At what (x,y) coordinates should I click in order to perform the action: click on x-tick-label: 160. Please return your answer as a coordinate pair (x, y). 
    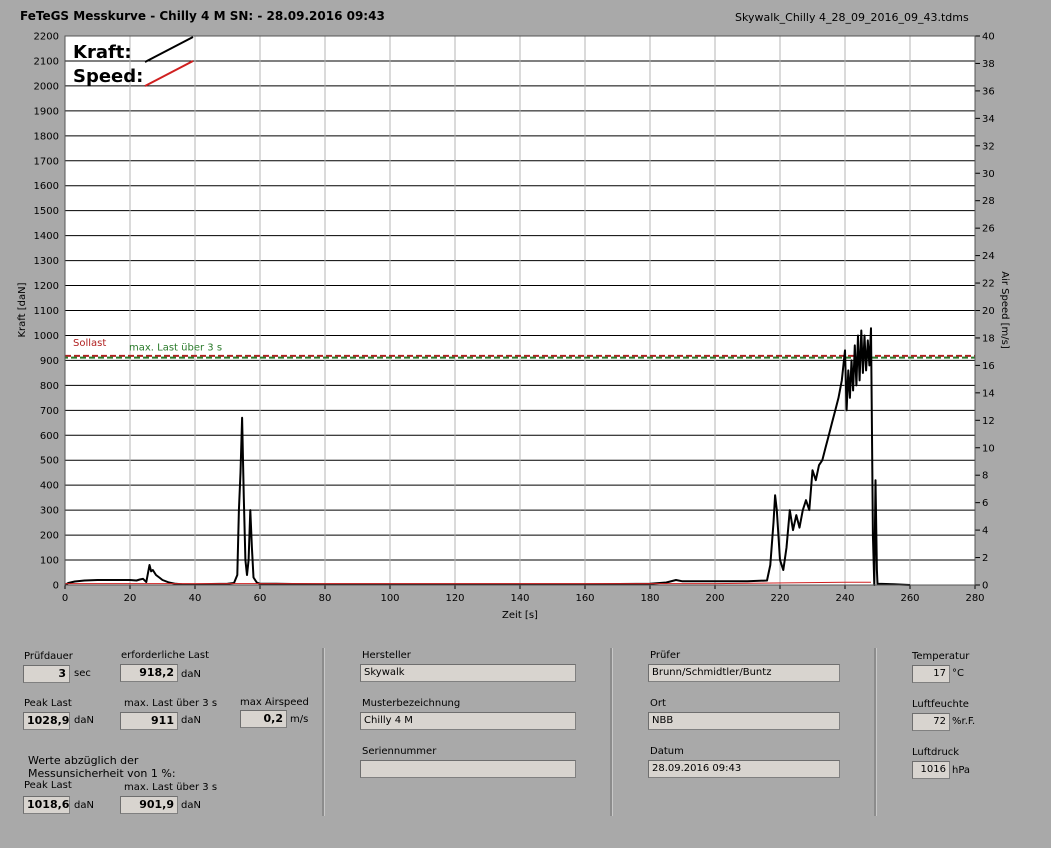
    Looking at the image, I should click on (584, 598).